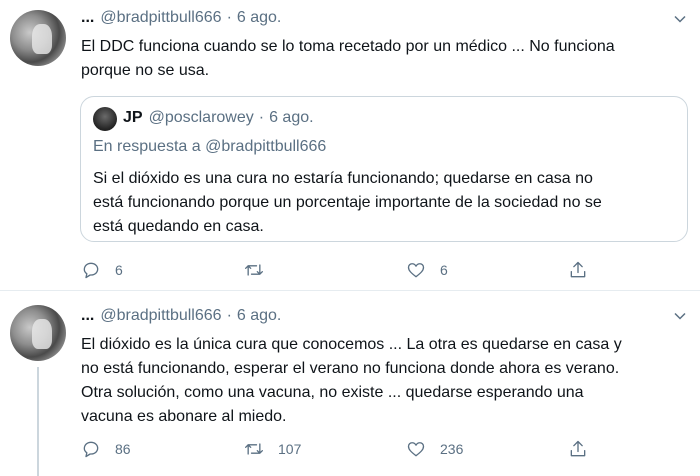  I want to click on tweet-text-line: vacuna es abonare al miedo., so click(184, 416).